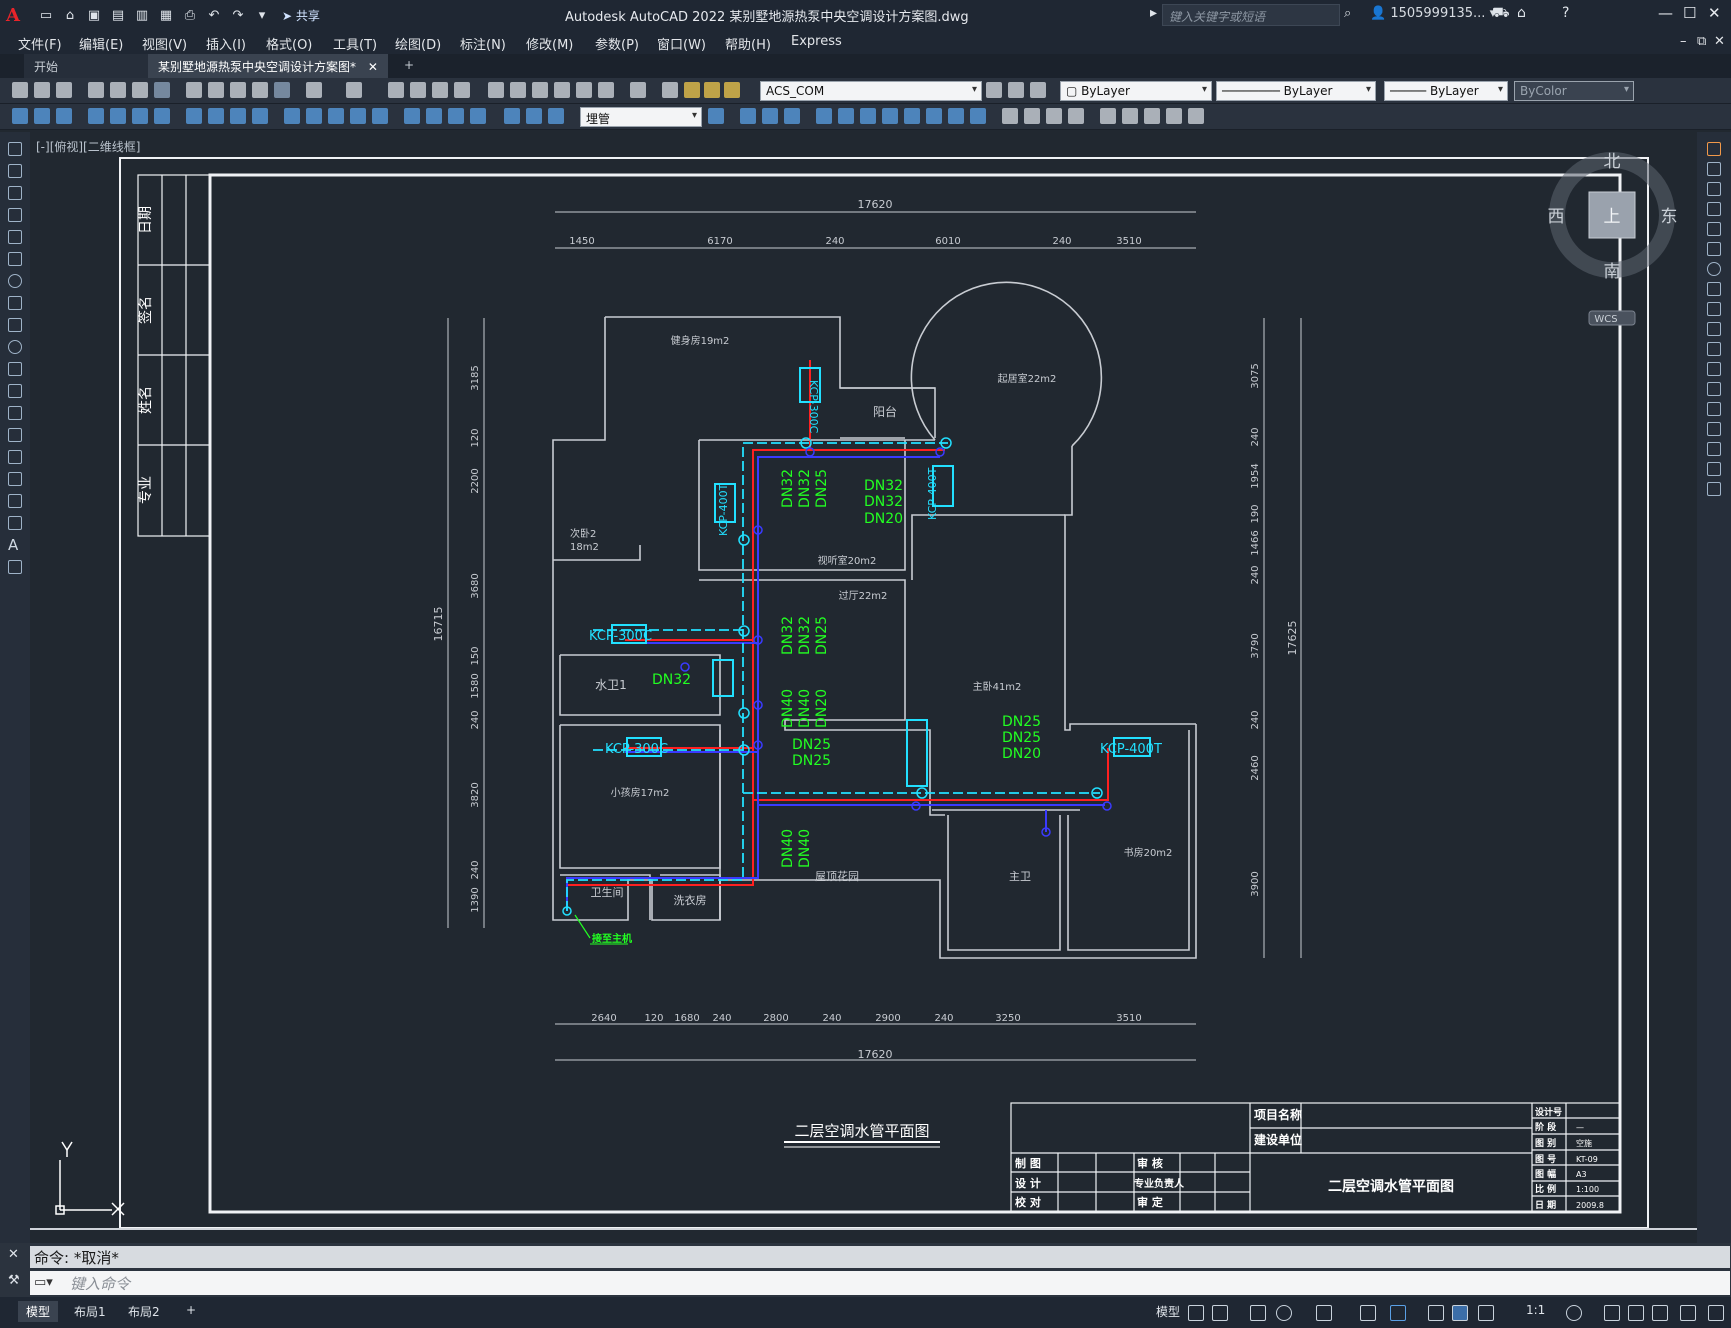 The width and height of the screenshot is (1731, 1328). I want to click on tab-layout1: 布局1, so click(90, 1311).